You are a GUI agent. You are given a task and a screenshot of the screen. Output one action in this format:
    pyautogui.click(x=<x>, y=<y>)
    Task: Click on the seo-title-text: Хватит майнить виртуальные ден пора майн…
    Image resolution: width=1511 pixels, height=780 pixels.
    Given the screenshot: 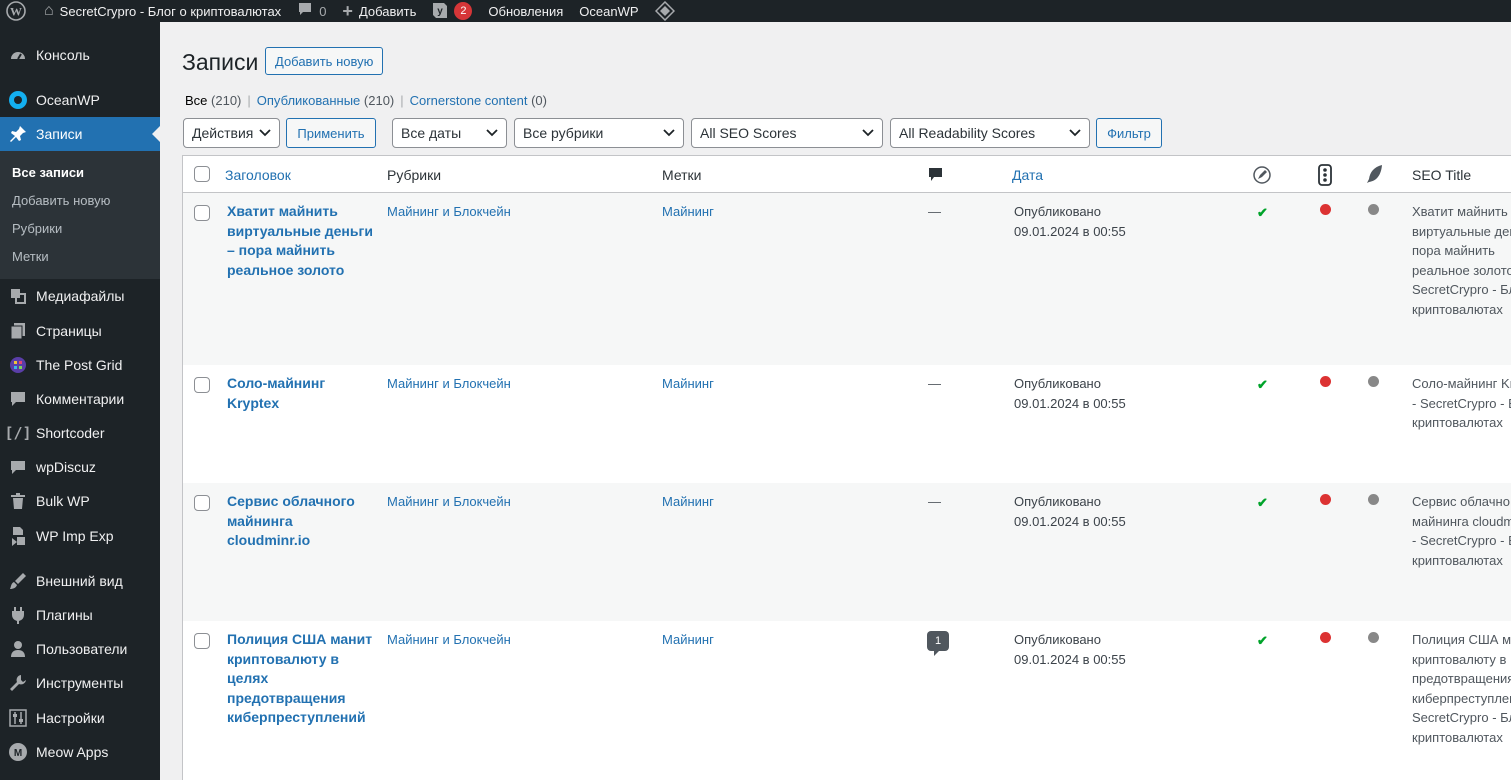 What is the action you would take?
    pyautogui.click(x=1461, y=260)
    